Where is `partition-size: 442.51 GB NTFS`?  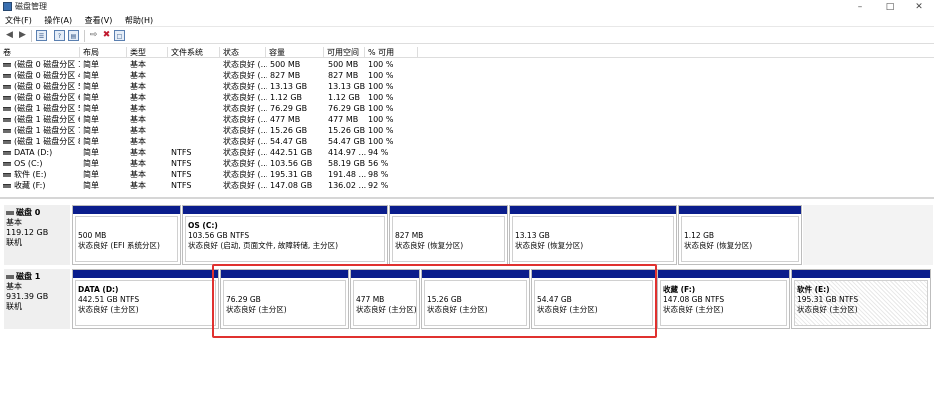
partition-size: 442.51 GB NTFS is located at coordinates (109, 299).